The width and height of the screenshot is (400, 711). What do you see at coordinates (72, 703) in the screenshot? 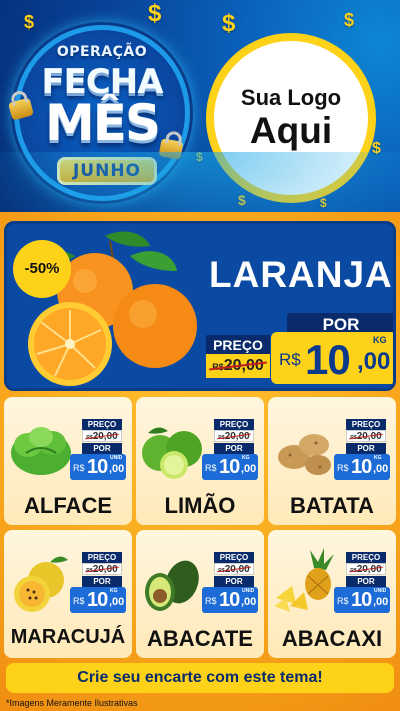
I see `disclaimer-text: *Imagens Meramente Ilustrativas` at bounding box center [72, 703].